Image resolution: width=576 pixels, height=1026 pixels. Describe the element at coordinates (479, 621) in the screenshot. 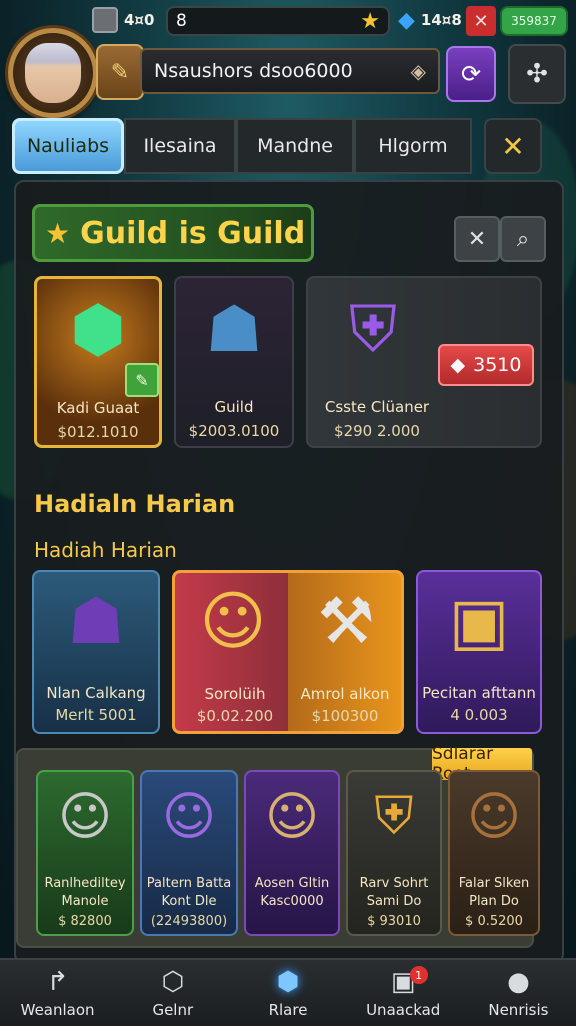

I see `treasure-chest-icon: ▣` at that location.